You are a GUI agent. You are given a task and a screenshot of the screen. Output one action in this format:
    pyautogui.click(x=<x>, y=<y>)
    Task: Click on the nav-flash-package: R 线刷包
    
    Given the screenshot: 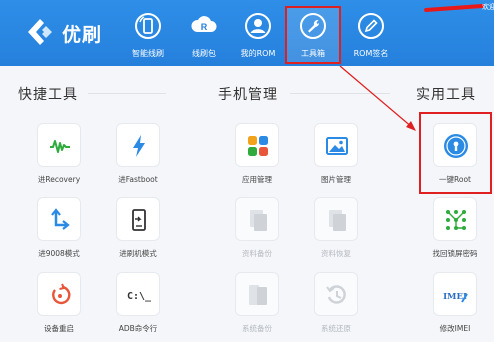 What is the action you would take?
    pyautogui.click(x=204, y=37)
    